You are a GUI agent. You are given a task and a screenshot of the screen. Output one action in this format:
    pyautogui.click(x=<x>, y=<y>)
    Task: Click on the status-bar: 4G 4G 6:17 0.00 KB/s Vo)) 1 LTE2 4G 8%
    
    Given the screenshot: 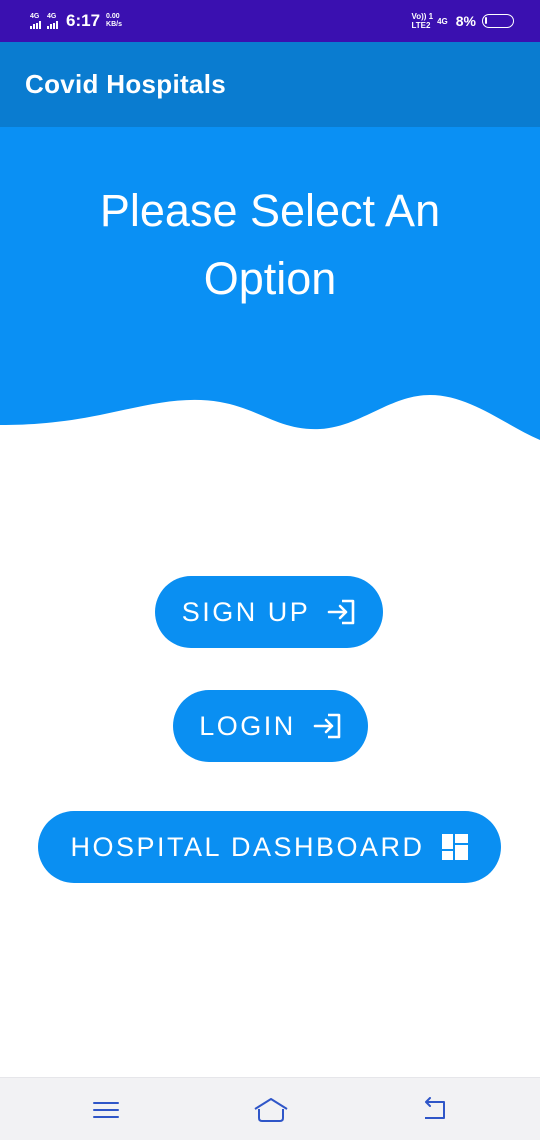 What is the action you would take?
    pyautogui.click(x=270, y=21)
    